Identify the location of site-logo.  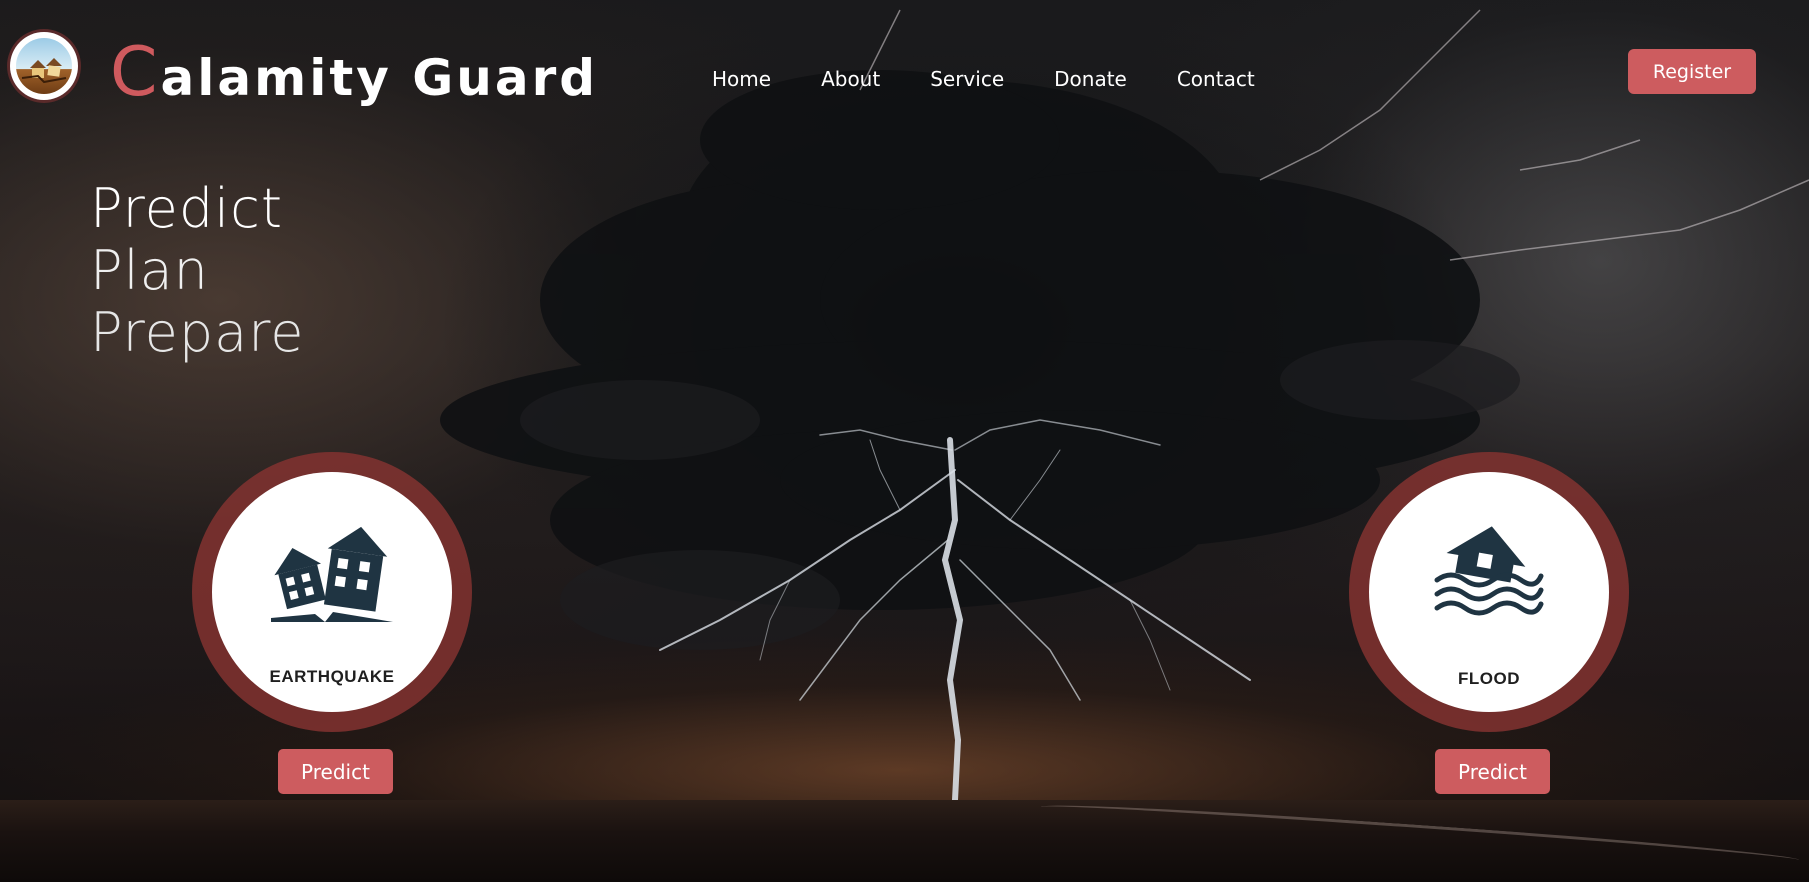
(44, 66).